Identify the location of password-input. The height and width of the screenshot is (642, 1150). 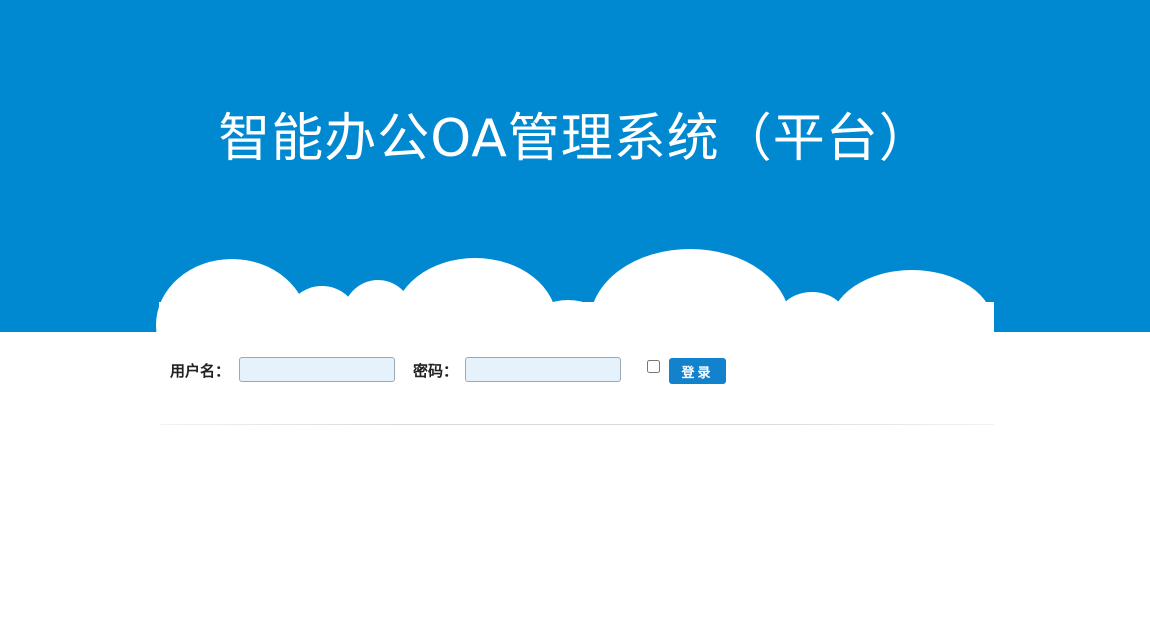
(543, 369).